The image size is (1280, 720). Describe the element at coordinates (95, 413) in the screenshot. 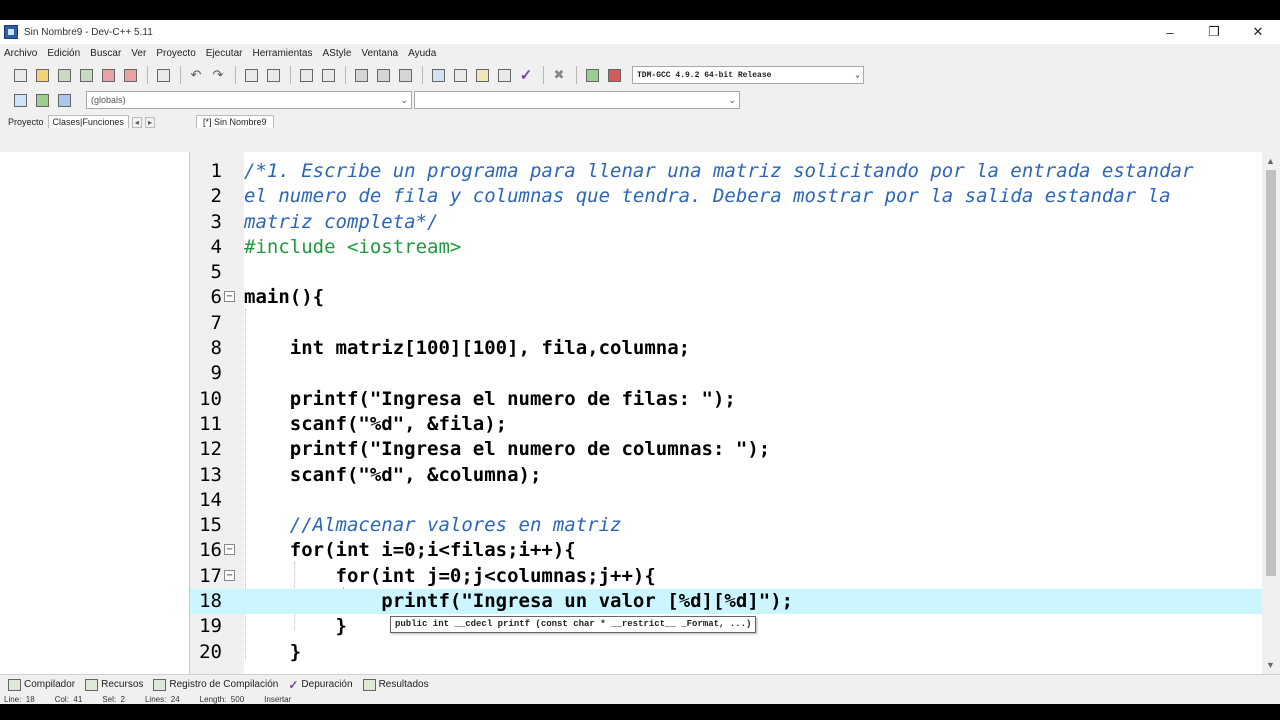

I see `class-browser-panel` at that location.